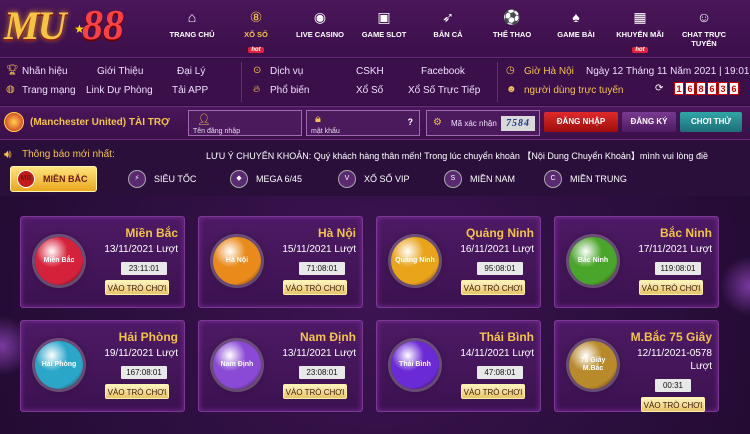 This screenshot has height=434, width=750. What do you see at coordinates (79, 29) in the screenshot?
I see `site-logo: MU ★ 88` at bounding box center [79, 29].